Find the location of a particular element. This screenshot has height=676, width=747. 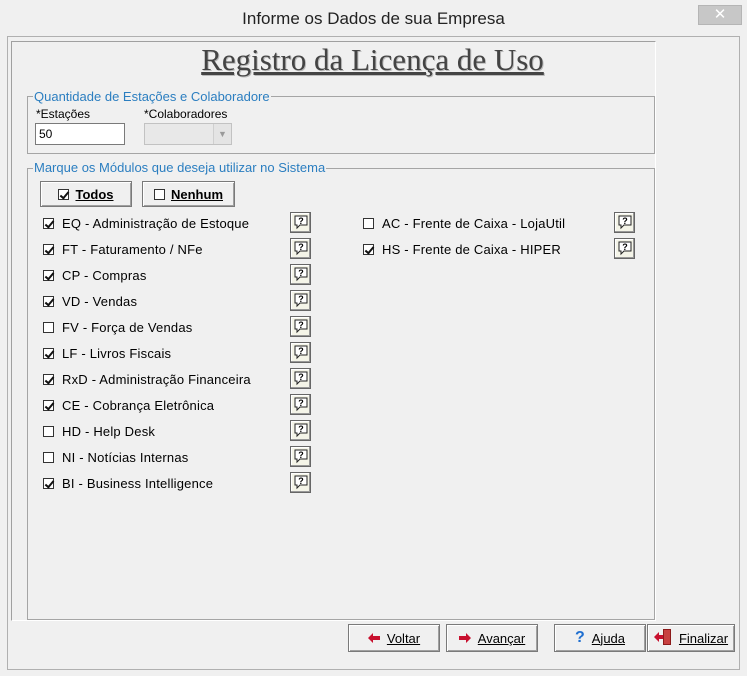

module-row: FT - Faturamento / NFe is located at coordinates (123, 249).